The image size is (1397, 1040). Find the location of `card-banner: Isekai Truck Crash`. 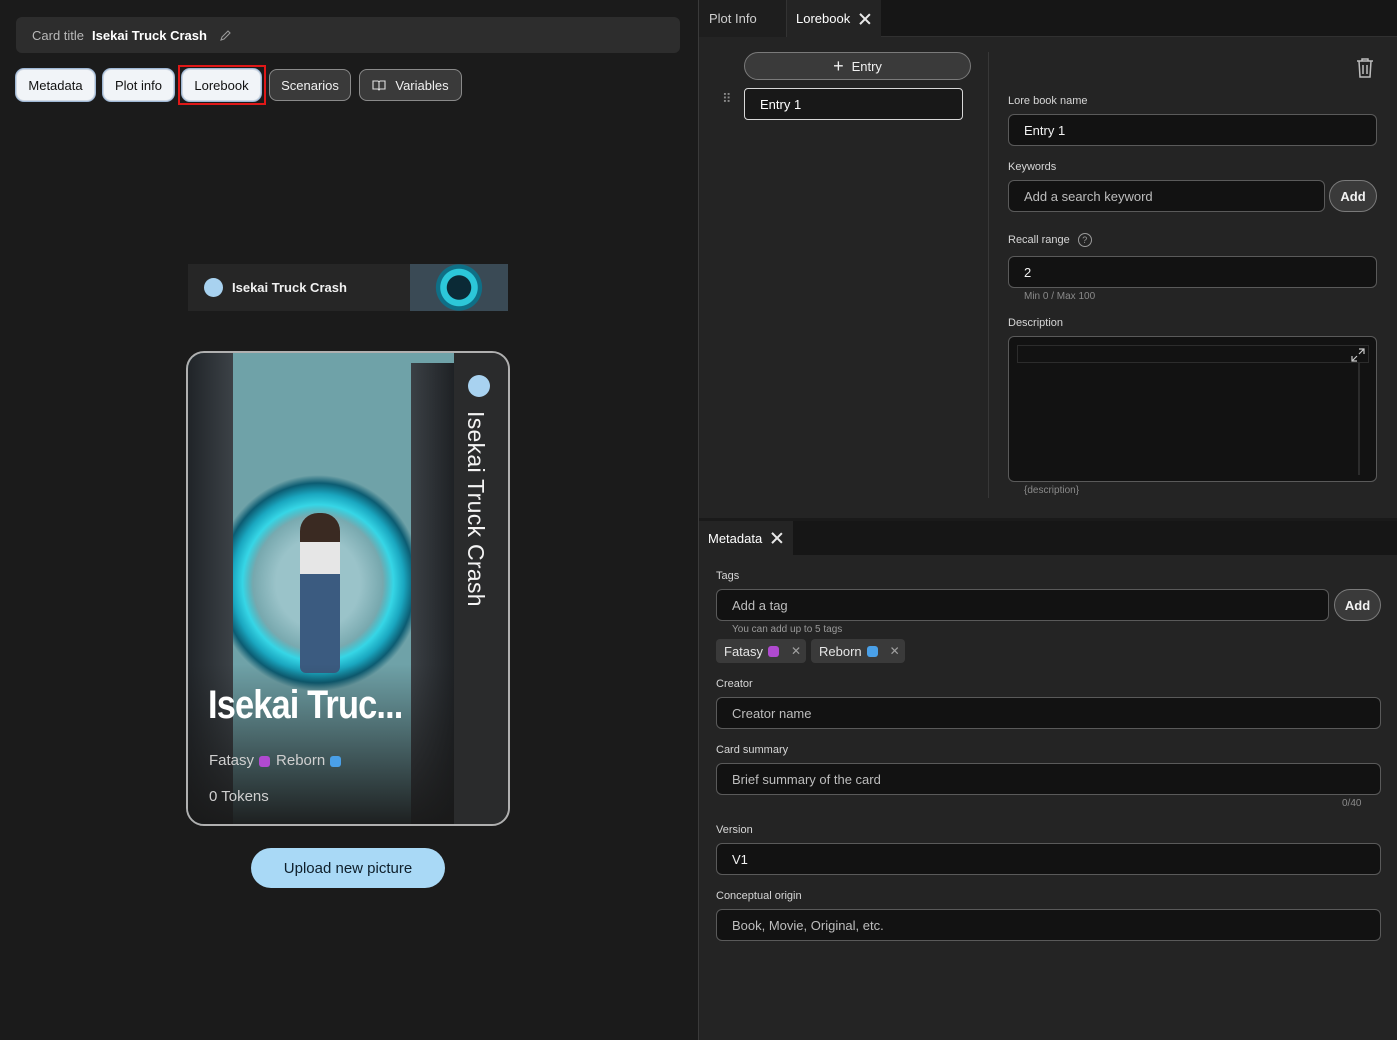

card-banner: Isekai Truck Crash is located at coordinates (348, 287).